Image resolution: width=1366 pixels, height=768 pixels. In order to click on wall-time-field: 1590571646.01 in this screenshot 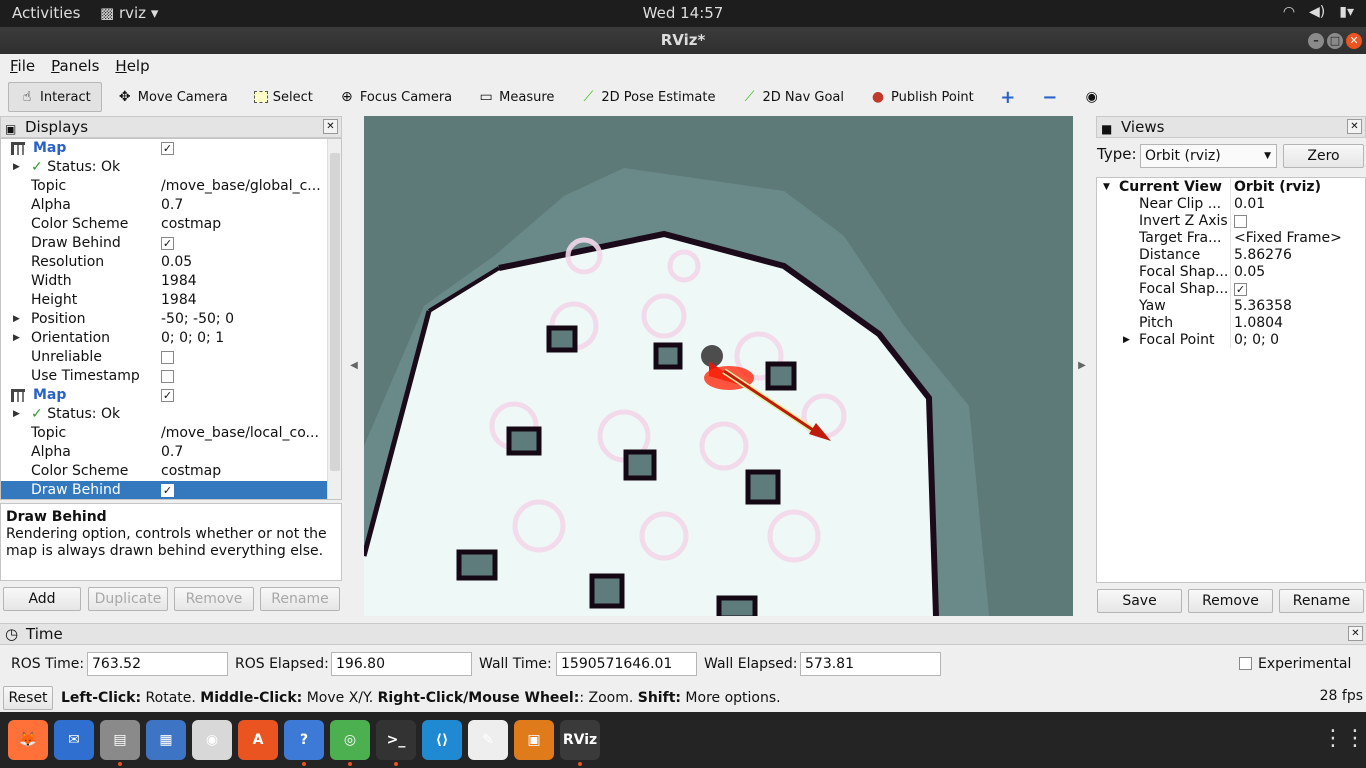, I will do `click(626, 664)`.